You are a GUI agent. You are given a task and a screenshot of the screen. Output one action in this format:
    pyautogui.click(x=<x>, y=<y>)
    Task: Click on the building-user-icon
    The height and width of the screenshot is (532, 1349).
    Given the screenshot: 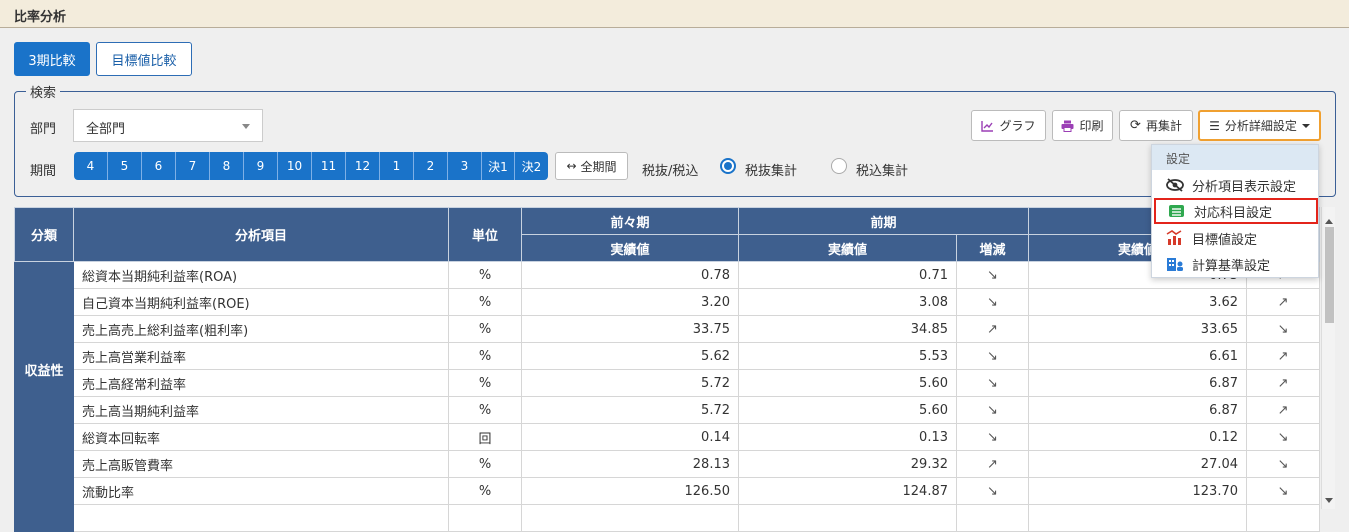 What is the action you would take?
    pyautogui.click(x=1175, y=264)
    